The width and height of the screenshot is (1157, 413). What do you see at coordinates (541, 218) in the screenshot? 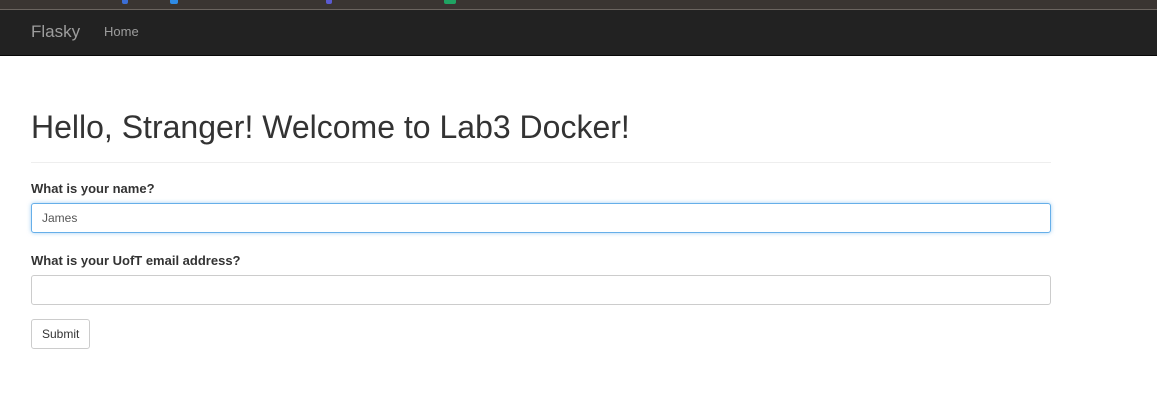
I see `name-input` at bounding box center [541, 218].